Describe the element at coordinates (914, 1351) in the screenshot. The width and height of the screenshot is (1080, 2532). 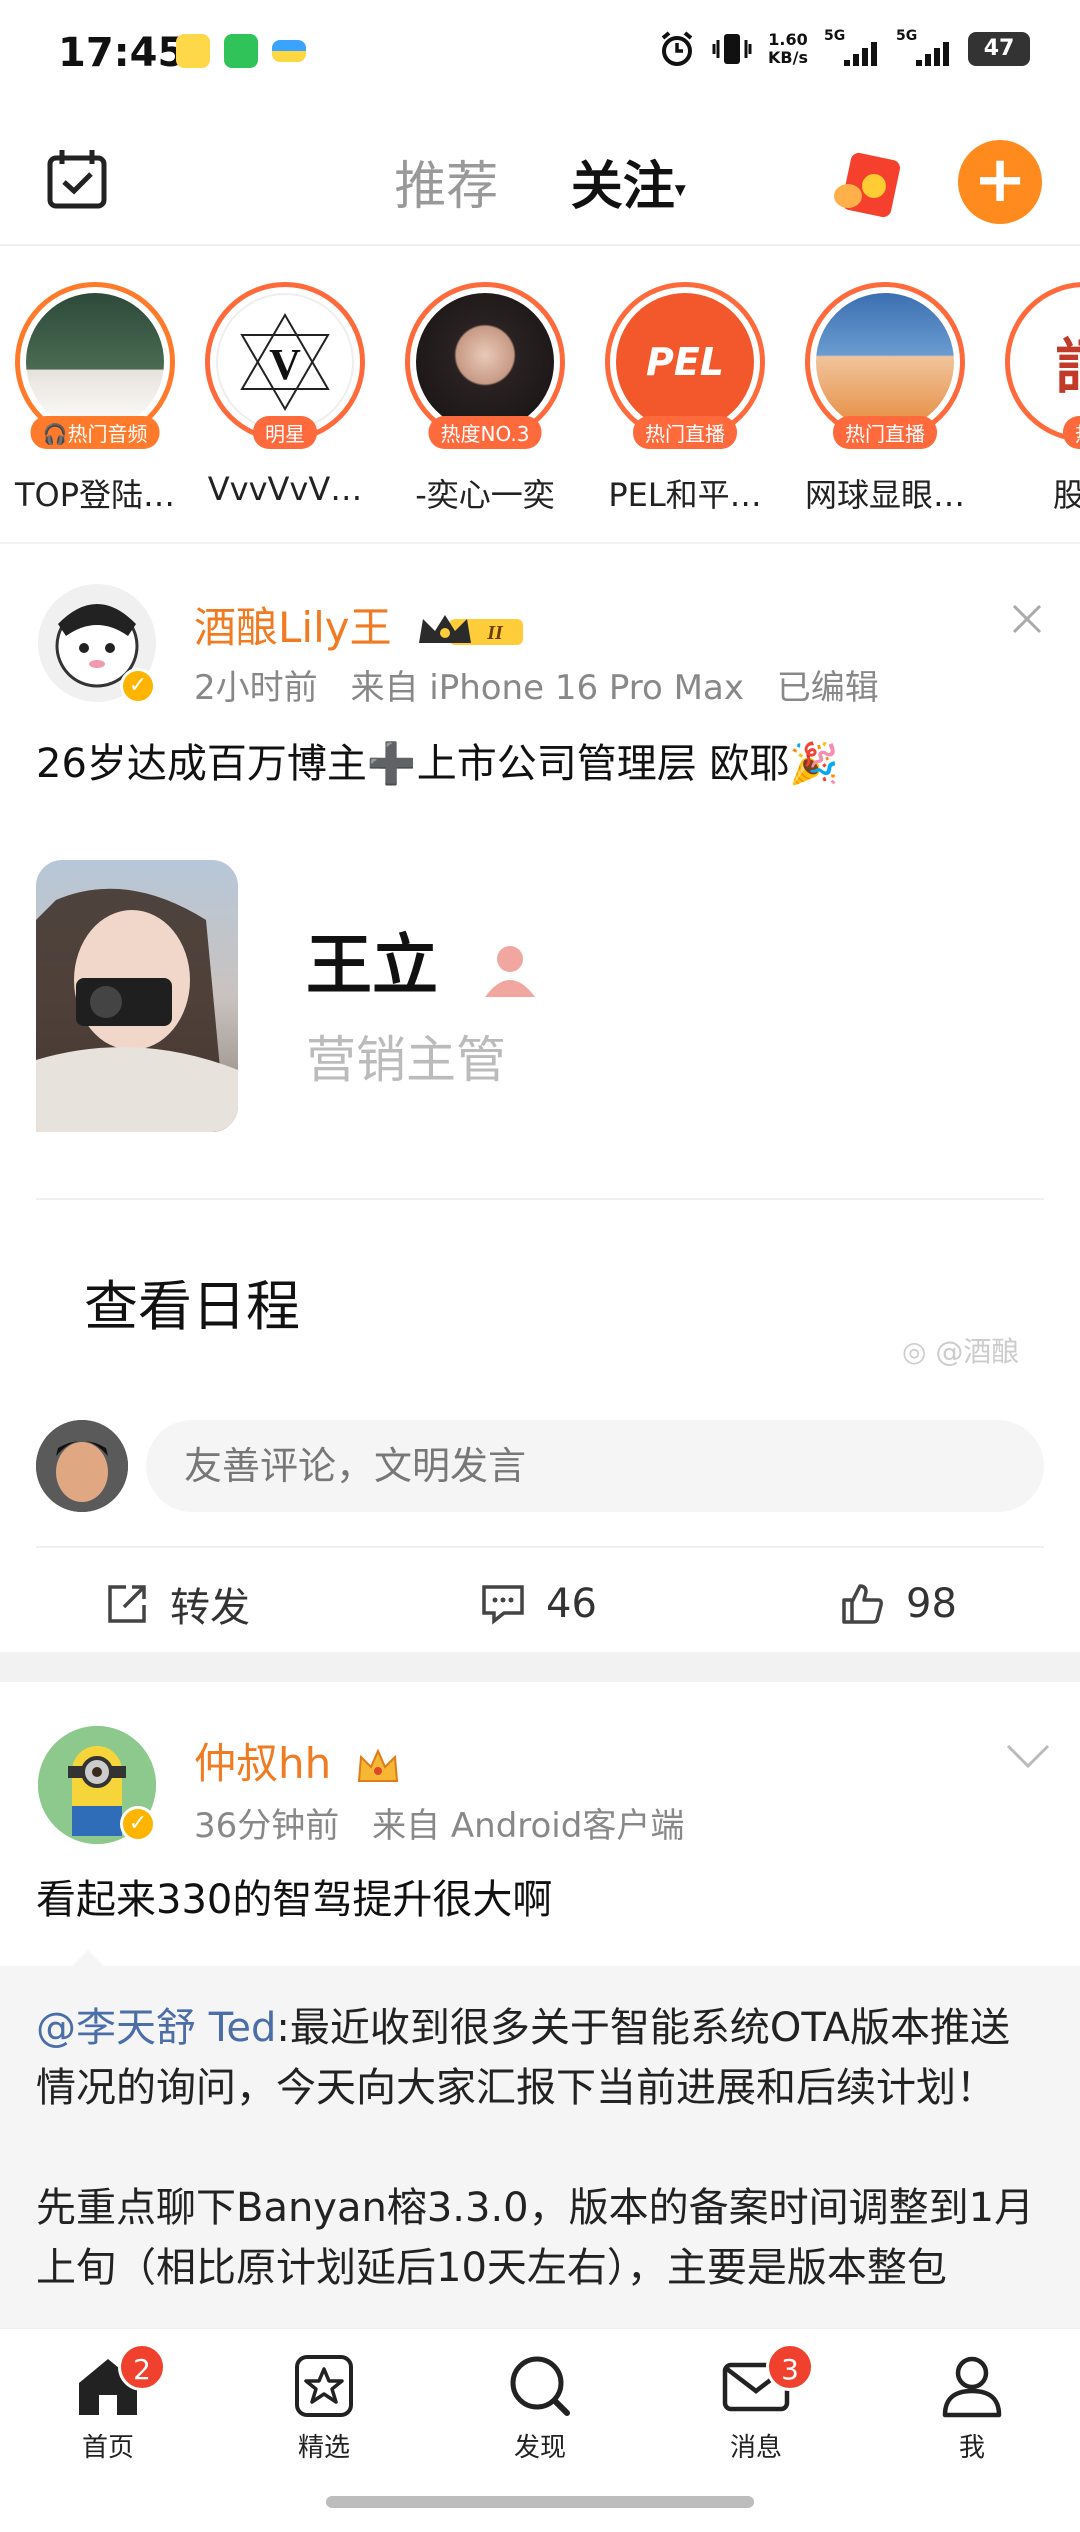
I see `weibo-logo-icon: ◎` at that location.